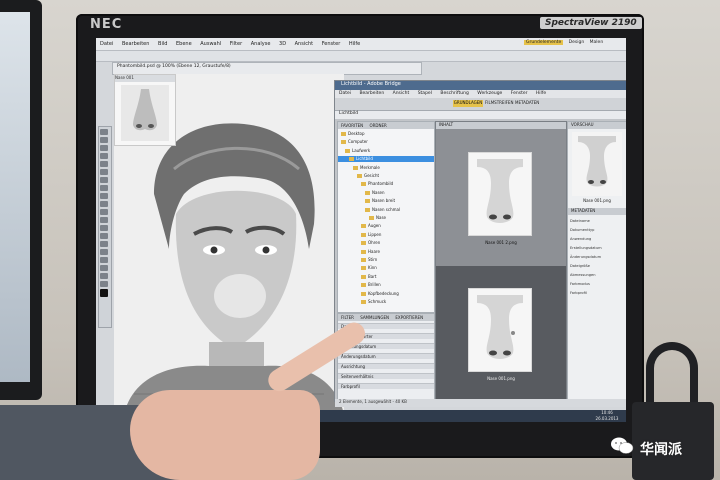  Describe the element at coordinates (386, 151) in the screenshot. I see `folder-item: Laufwerk` at that location.